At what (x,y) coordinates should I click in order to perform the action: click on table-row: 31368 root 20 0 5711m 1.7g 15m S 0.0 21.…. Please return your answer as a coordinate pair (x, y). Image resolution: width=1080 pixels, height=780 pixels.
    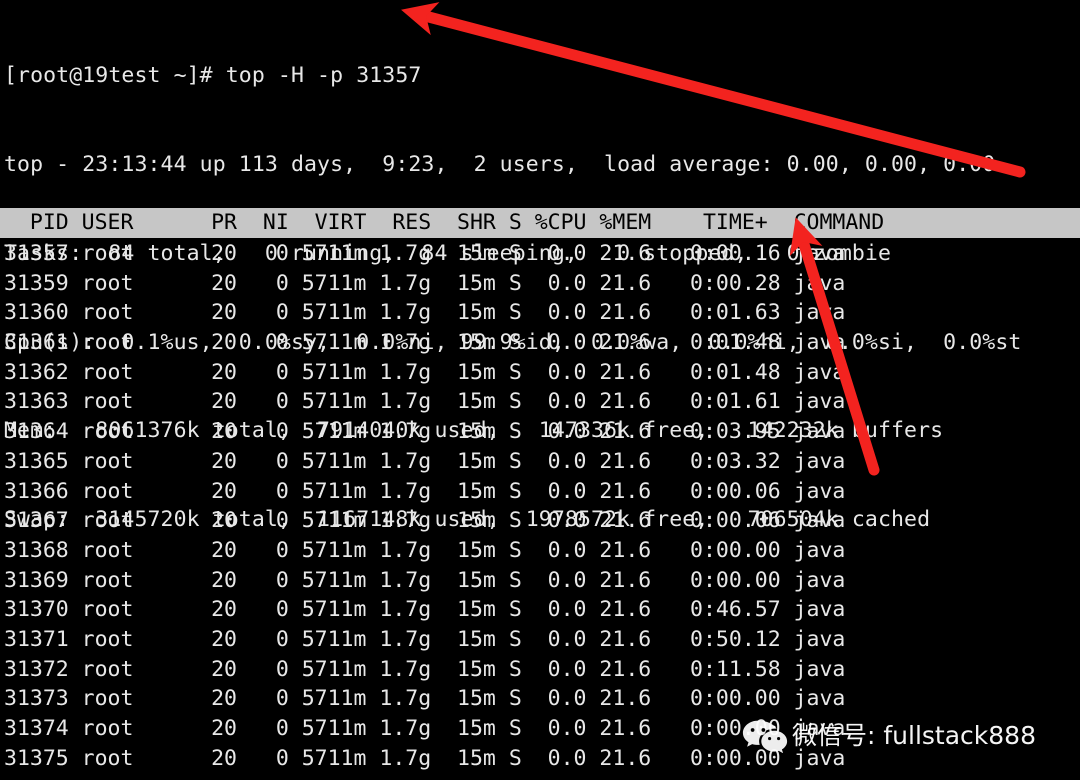
    Looking at the image, I should click on (425, 550).